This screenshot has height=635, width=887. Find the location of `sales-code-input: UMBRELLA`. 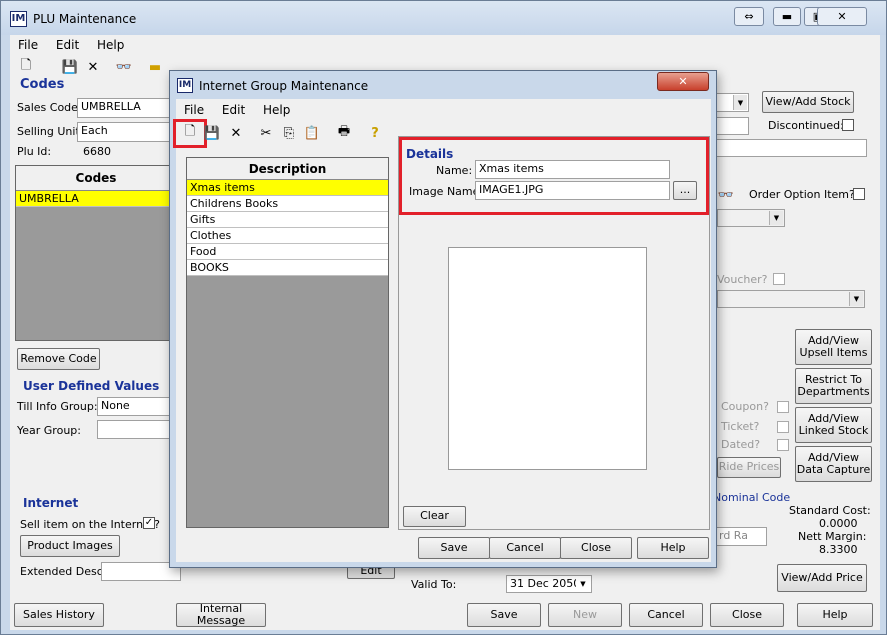

sales-code-input: UMBRELLA is located at coordinates (127, 108).